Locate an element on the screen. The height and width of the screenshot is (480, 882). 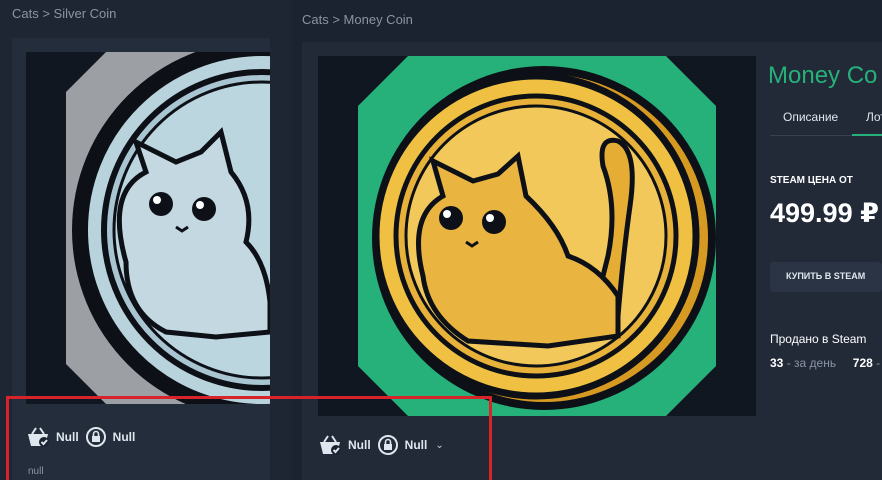
highlight-box is located at coordinates (249, 438).